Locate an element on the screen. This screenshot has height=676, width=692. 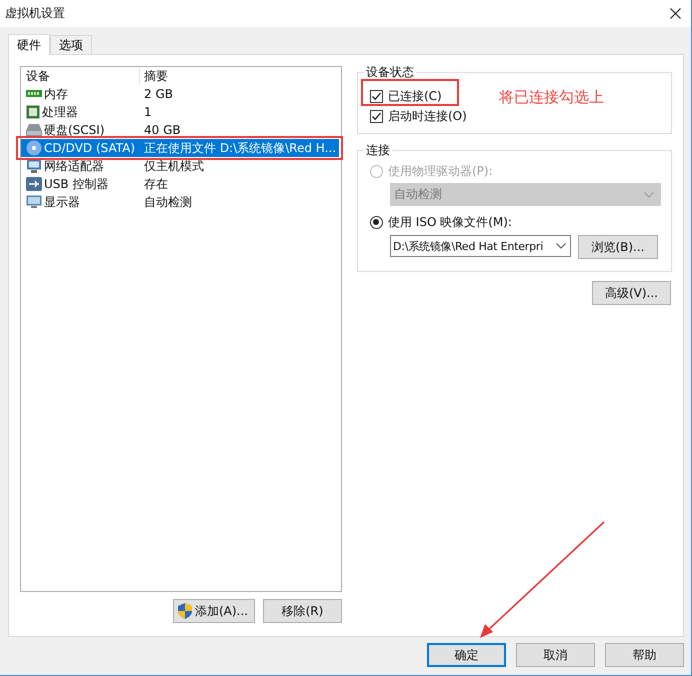
remove-button: 移除(R) is located at coordinates (302, 611).